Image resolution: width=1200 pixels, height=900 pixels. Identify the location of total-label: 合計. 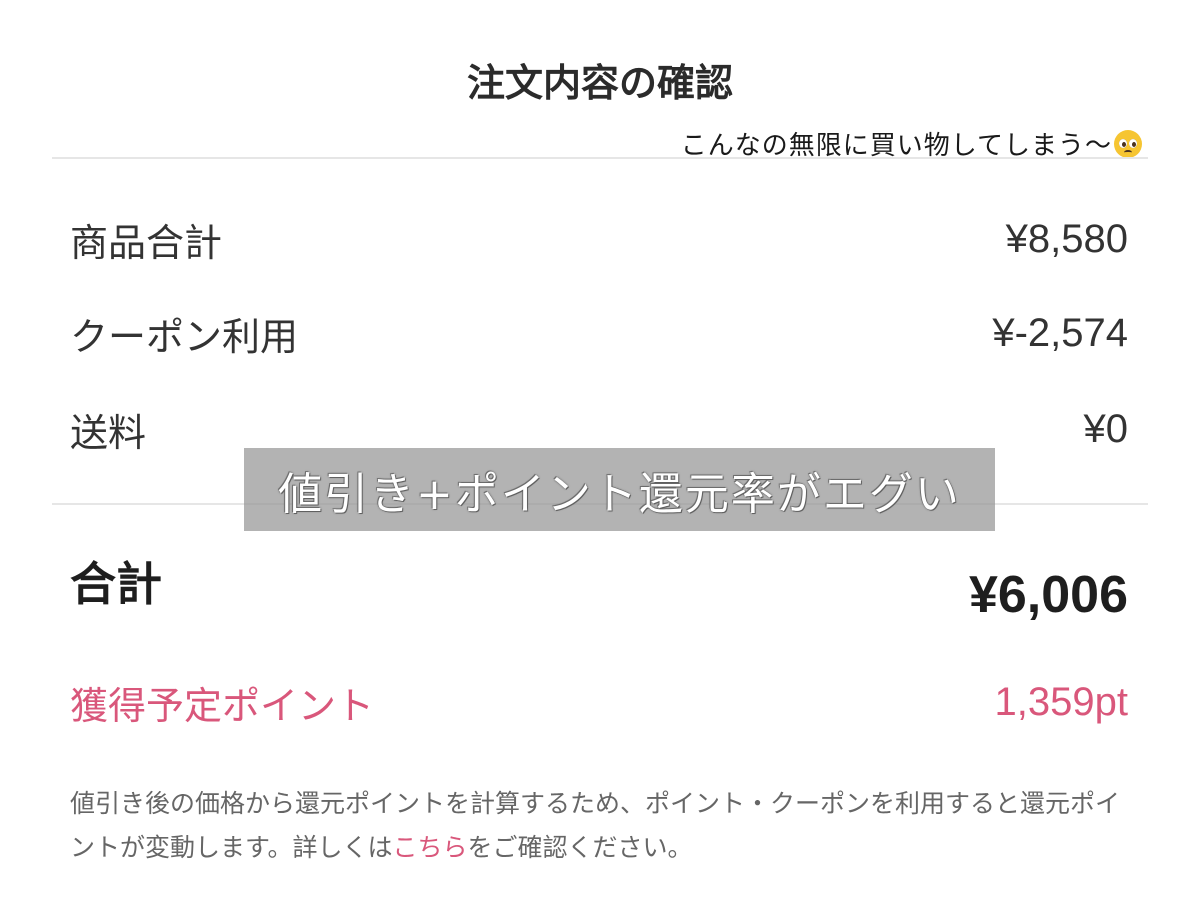
(116, 584).